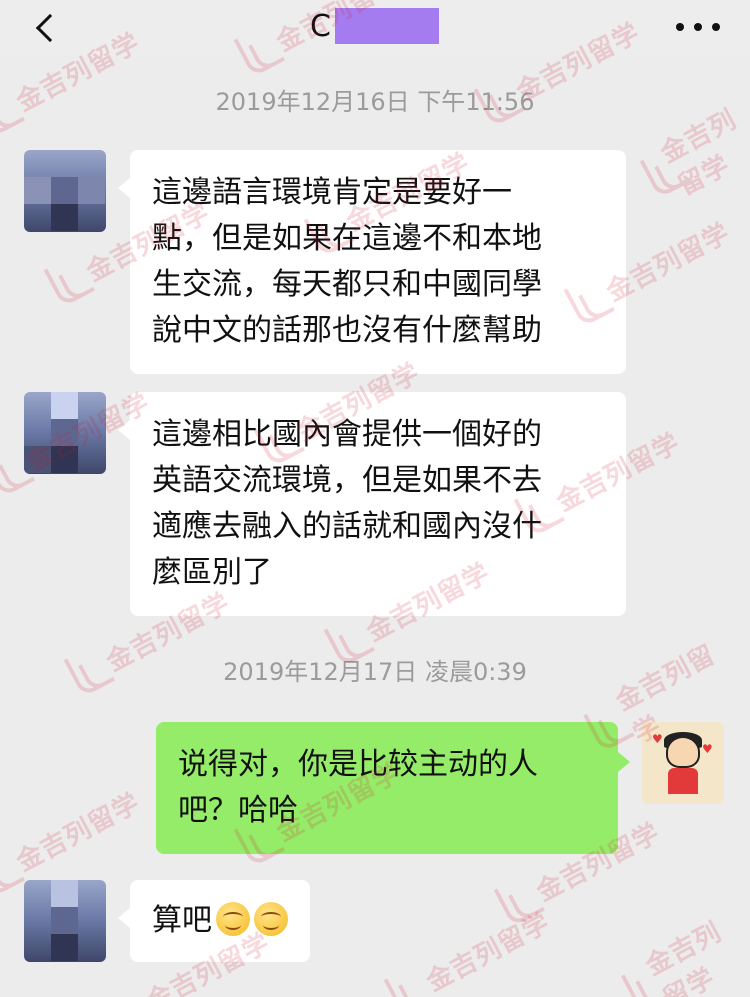 Image resolution: width=750 pixels, height=997 pixels. Describe the element at coordinates (347, 434) in the screenshot. I see `message-line: 這邊相比國內會提供一個好的` at that location.